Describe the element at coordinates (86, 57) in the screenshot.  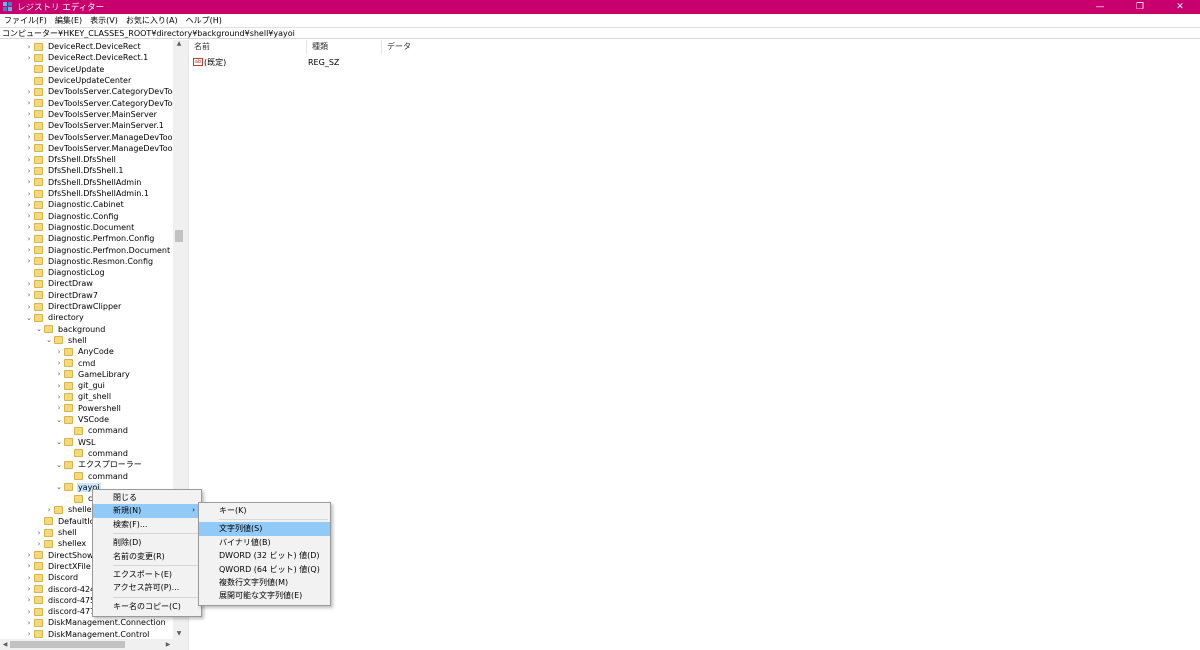
I see `tree-item: › DeviceRect.DeviceRect.1` at that location.